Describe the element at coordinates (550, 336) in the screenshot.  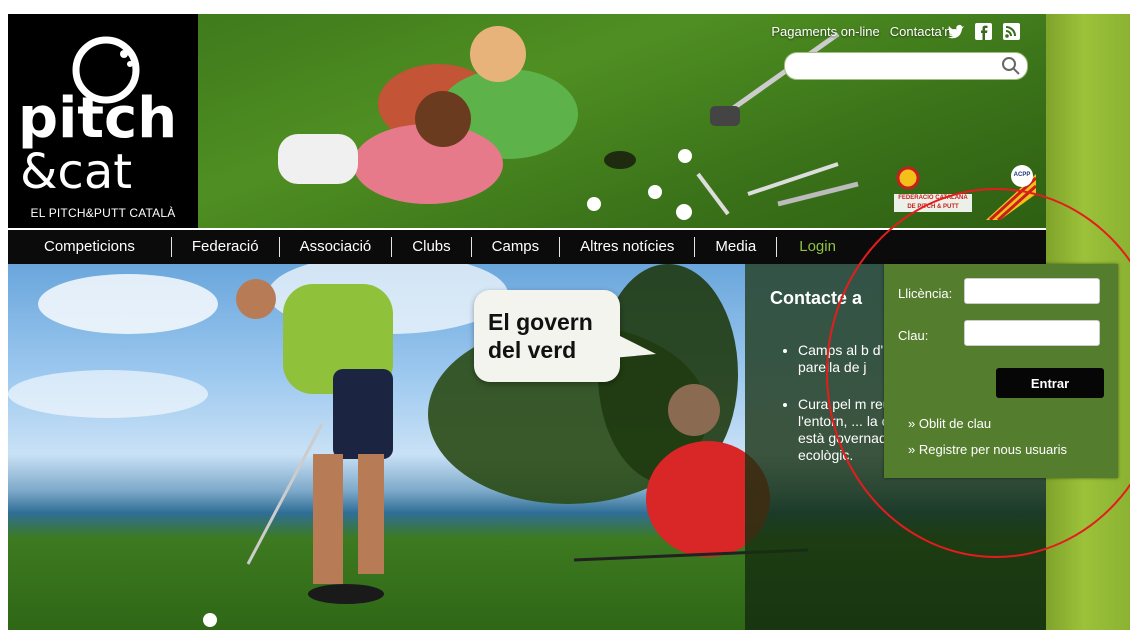
I see `speech-bubble-text: El govern del verd` at that location.